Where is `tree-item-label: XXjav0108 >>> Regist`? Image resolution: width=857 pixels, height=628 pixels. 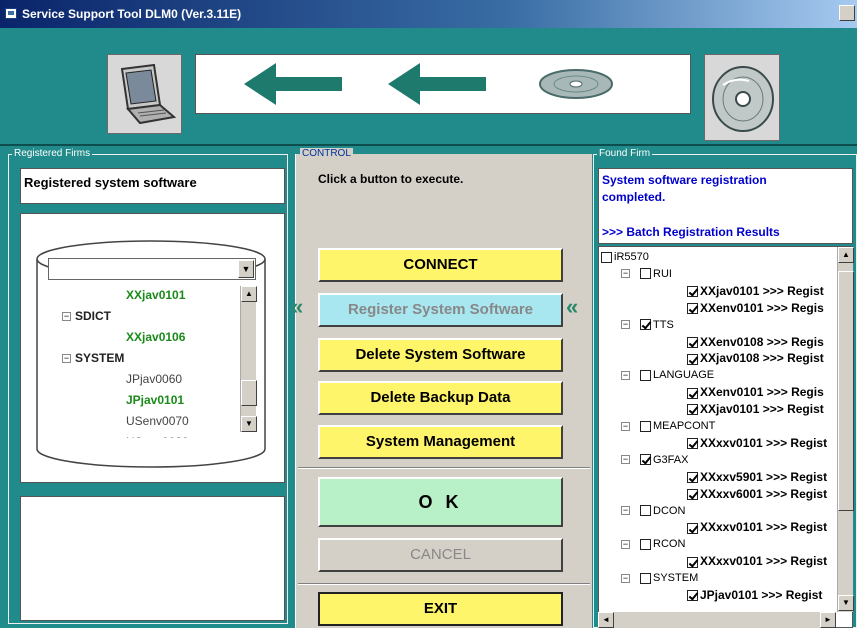
tree-item-label: XXjav0108 >>> Regist is located at coordinates (762, 358).